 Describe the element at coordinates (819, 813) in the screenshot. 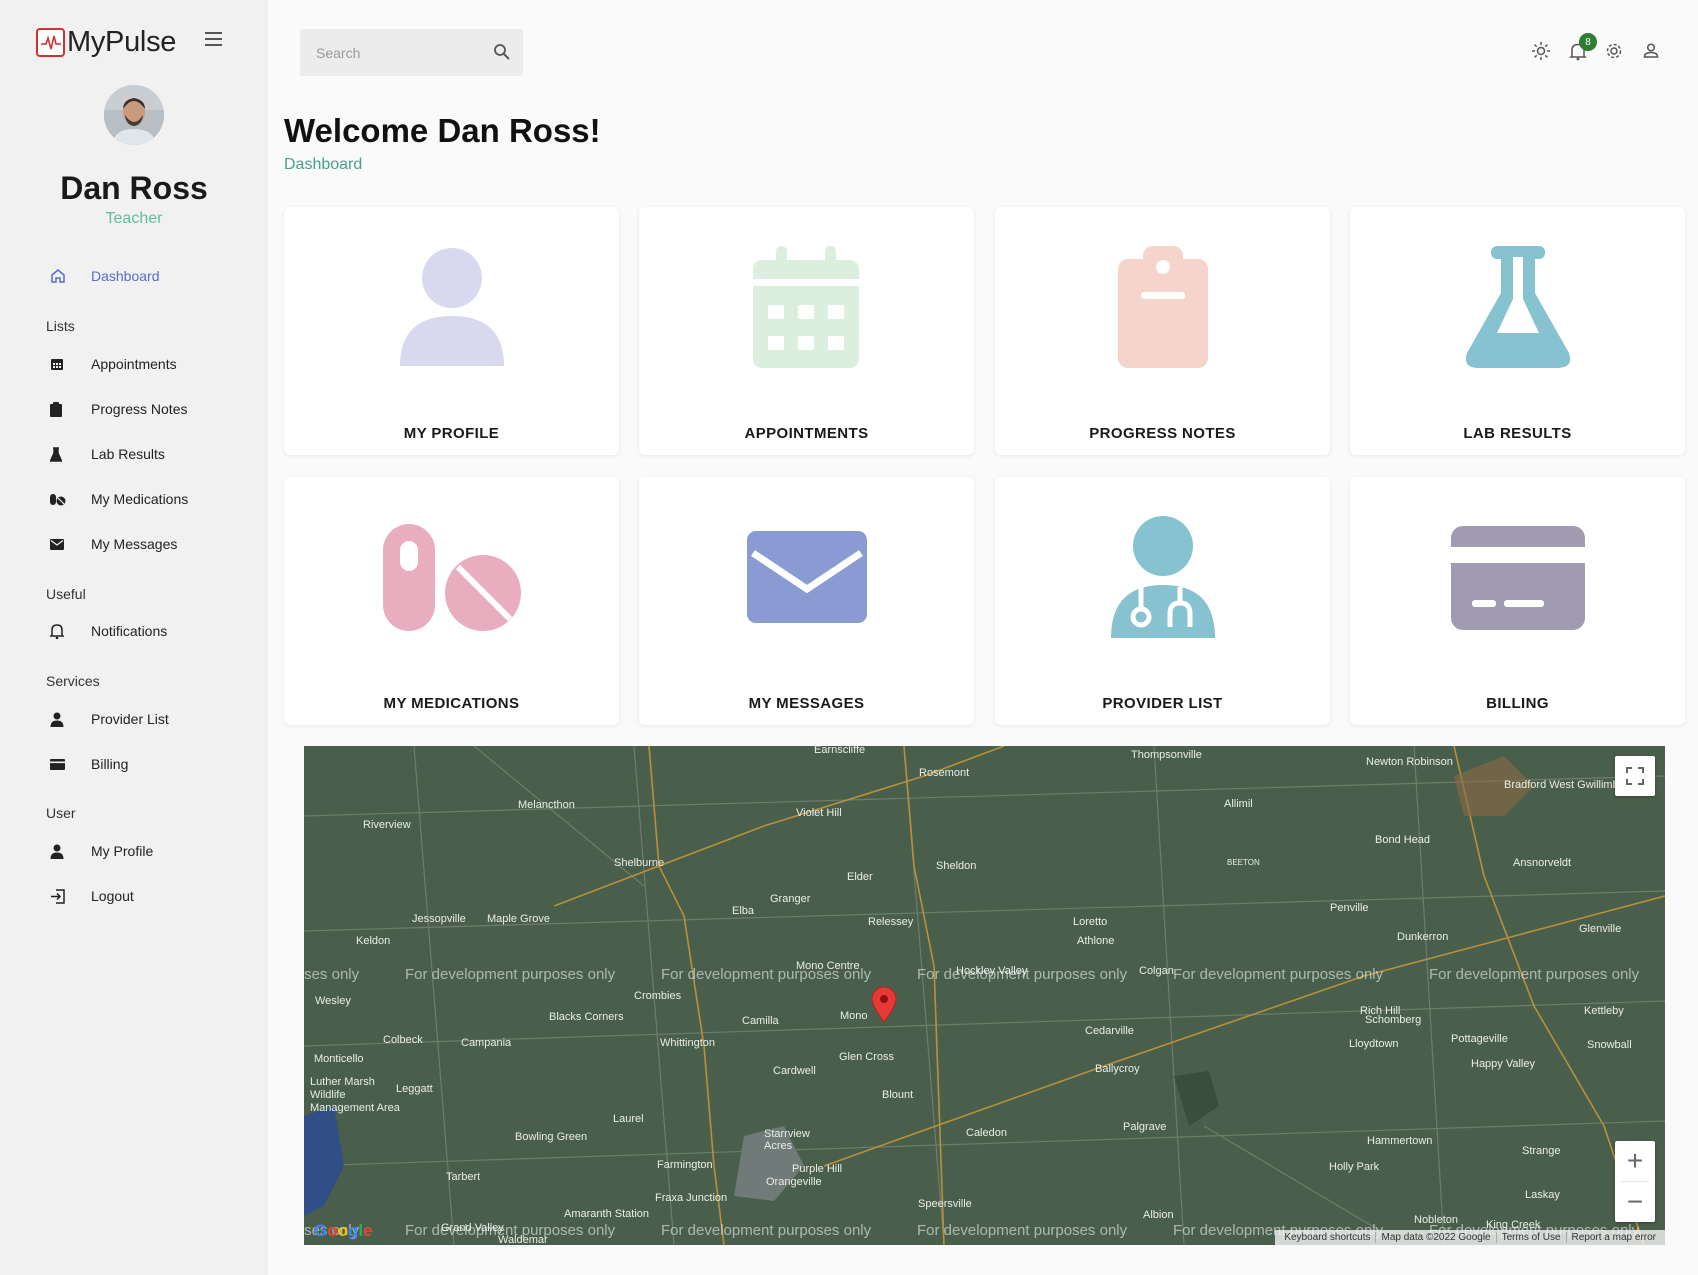

I see `map-place-label: Violet Hill` at that location.